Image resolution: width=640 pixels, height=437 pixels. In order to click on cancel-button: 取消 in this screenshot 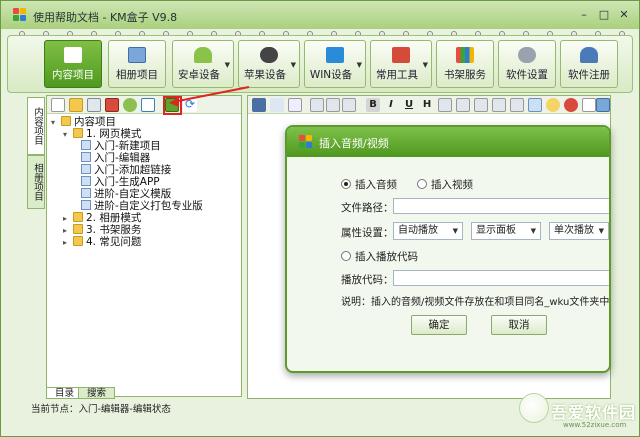, I will do `click(519, 325)`.